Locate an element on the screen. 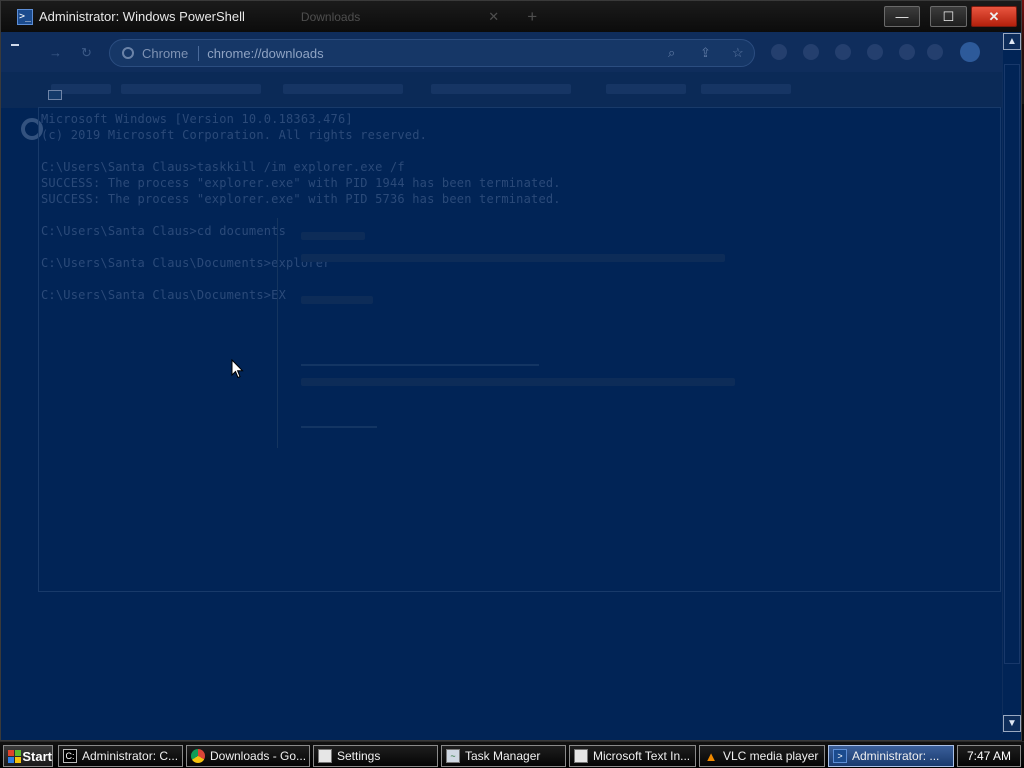 The height and width of the screenshot is (768, 1024). window-title: Administrator: Windows PowerShell is located at coordinates (142, 16).